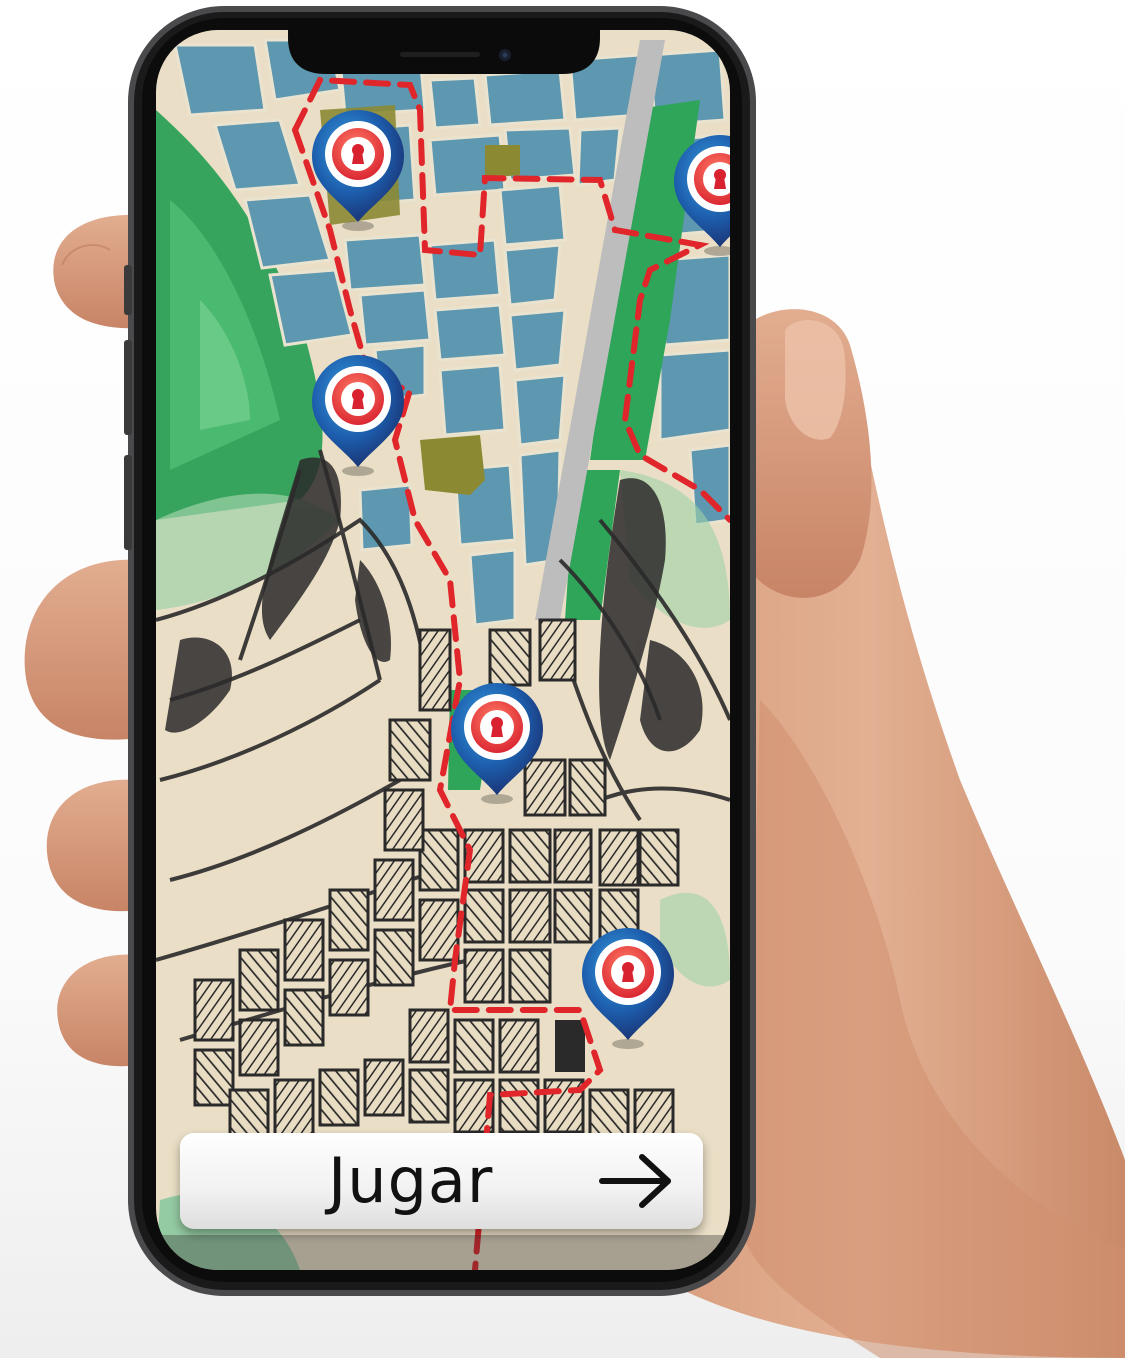  What do you see at coordinates (444, 50) in the screenshot?
I see `phone-notch` at bounding box center [444, 50].